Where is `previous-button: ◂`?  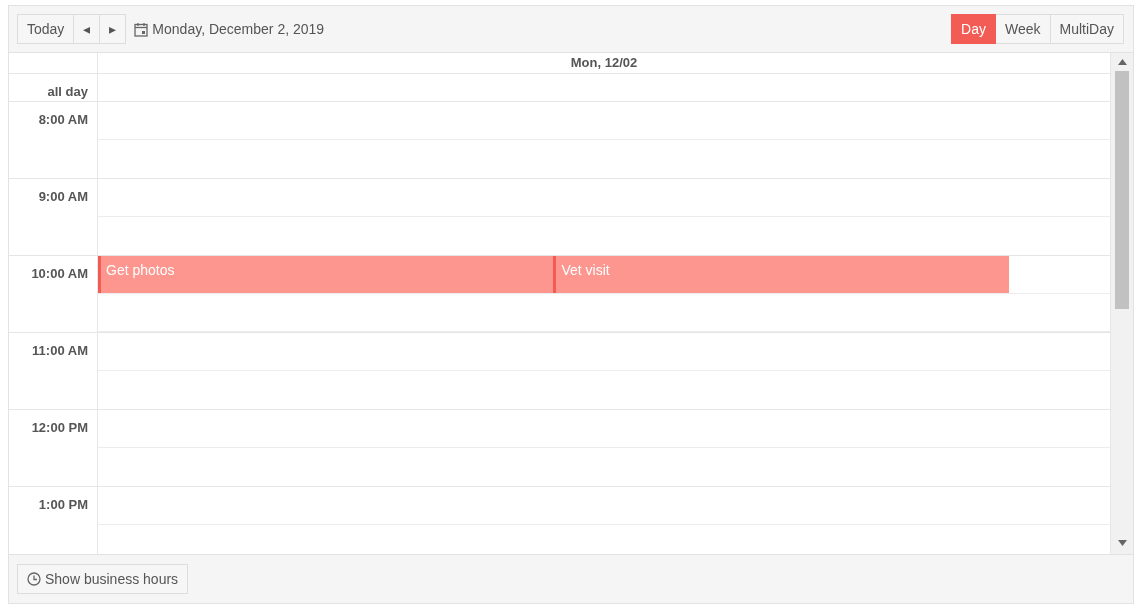 previous-button: ◂ is located at coordinates (87, 29).